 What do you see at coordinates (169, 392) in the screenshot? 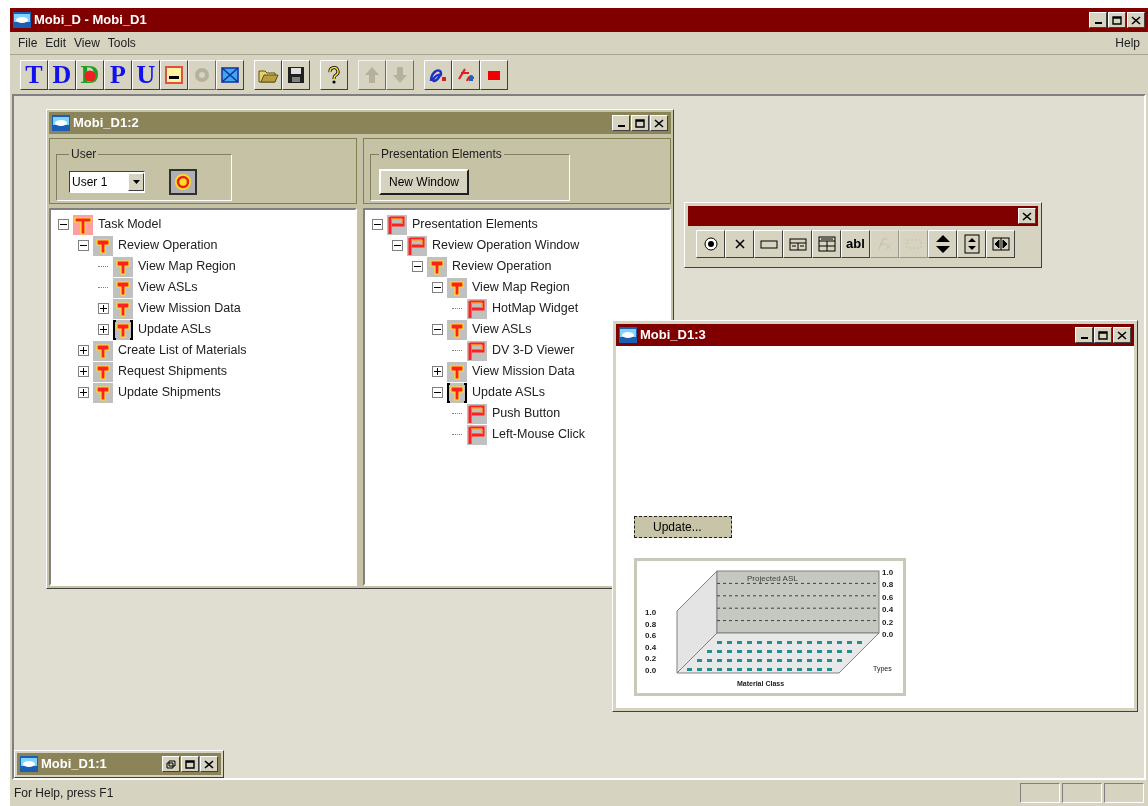
I see `tree-item: Update Shipments` at bounding box center [169, 392].